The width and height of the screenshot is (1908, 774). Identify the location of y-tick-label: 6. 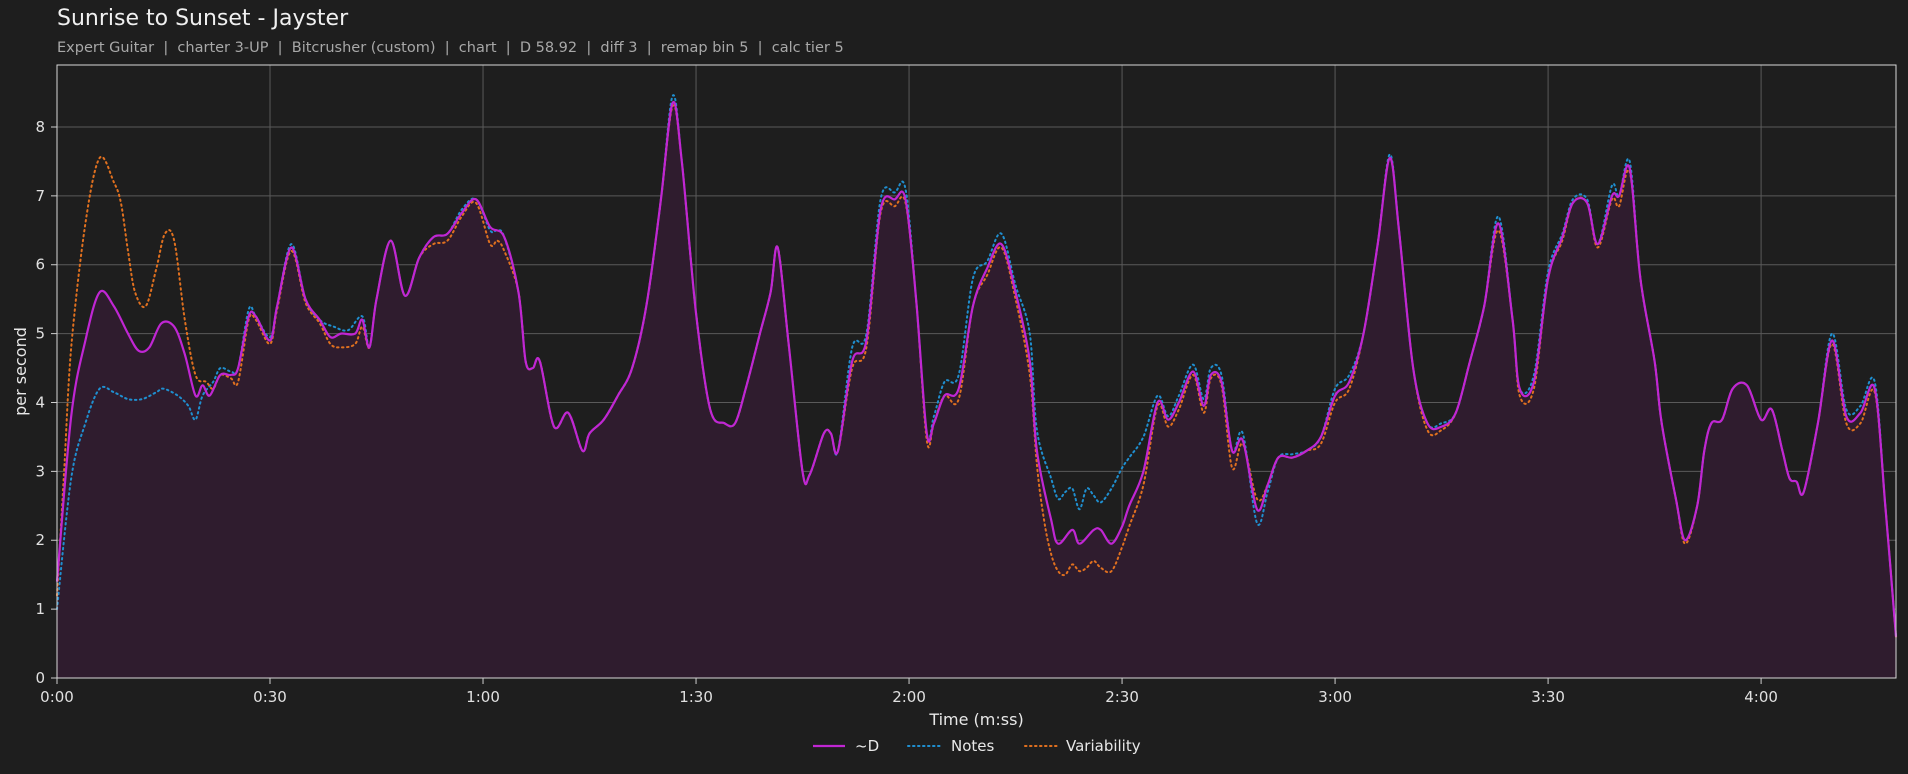
(40, 265).